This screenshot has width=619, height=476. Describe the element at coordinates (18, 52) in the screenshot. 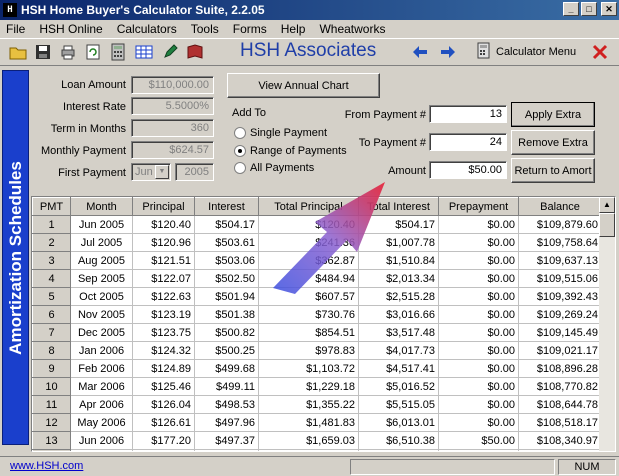

I see `open-folder-icon` at that location.